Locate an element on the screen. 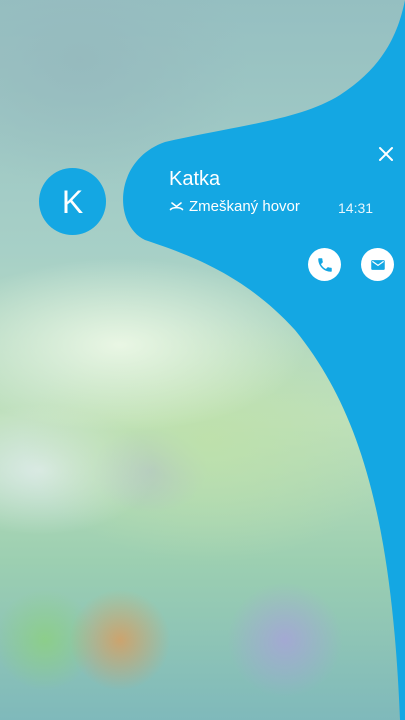  call-status: Zmeškaný hovor is located at coordinates (234, 207).